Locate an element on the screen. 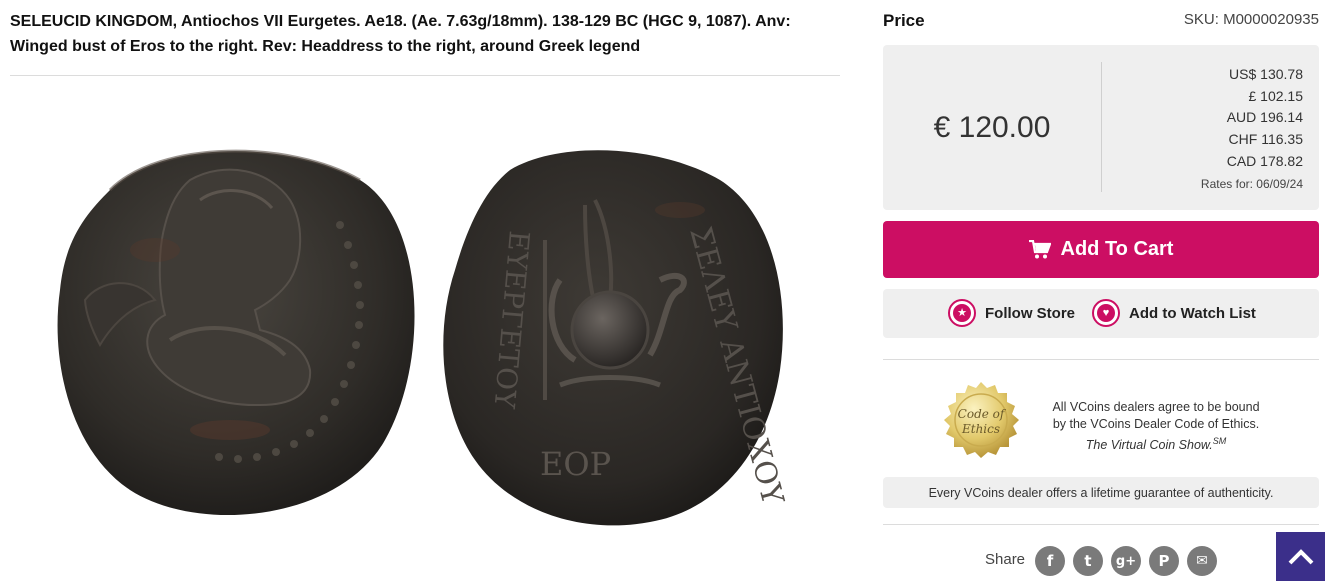 The width and height of the screenshot is (1332, 587). add-to-cart-label: Add To Cart is located at coordinates (1117, 249).